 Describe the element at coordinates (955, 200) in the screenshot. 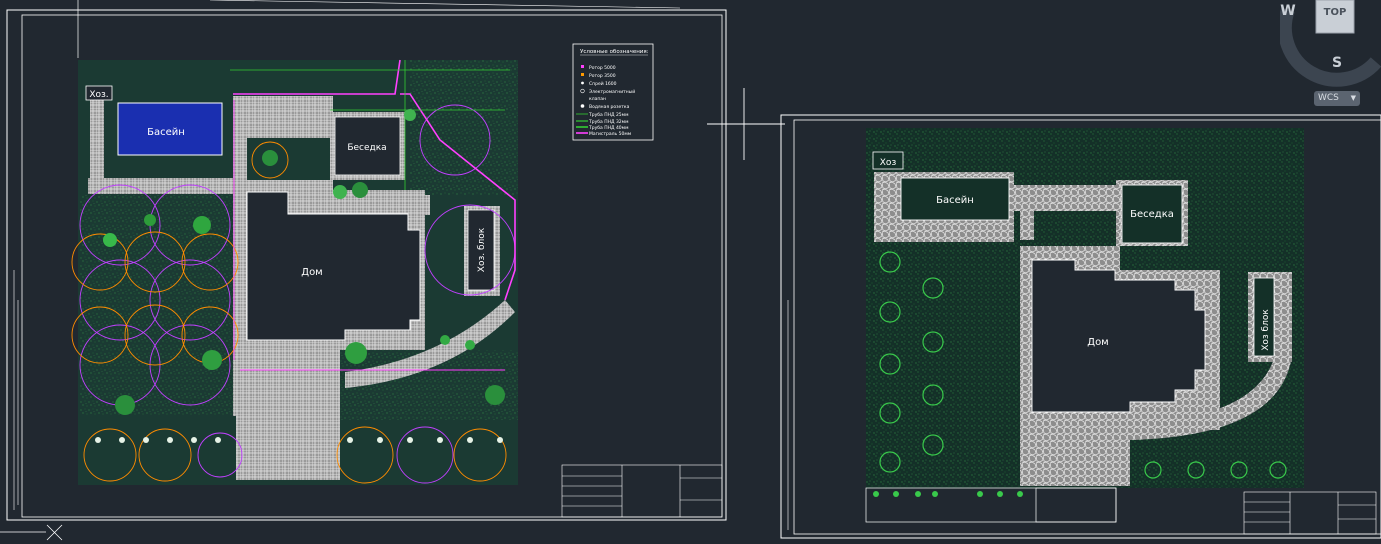

I see `pool-label-sheet-2: Басейн` at that location.